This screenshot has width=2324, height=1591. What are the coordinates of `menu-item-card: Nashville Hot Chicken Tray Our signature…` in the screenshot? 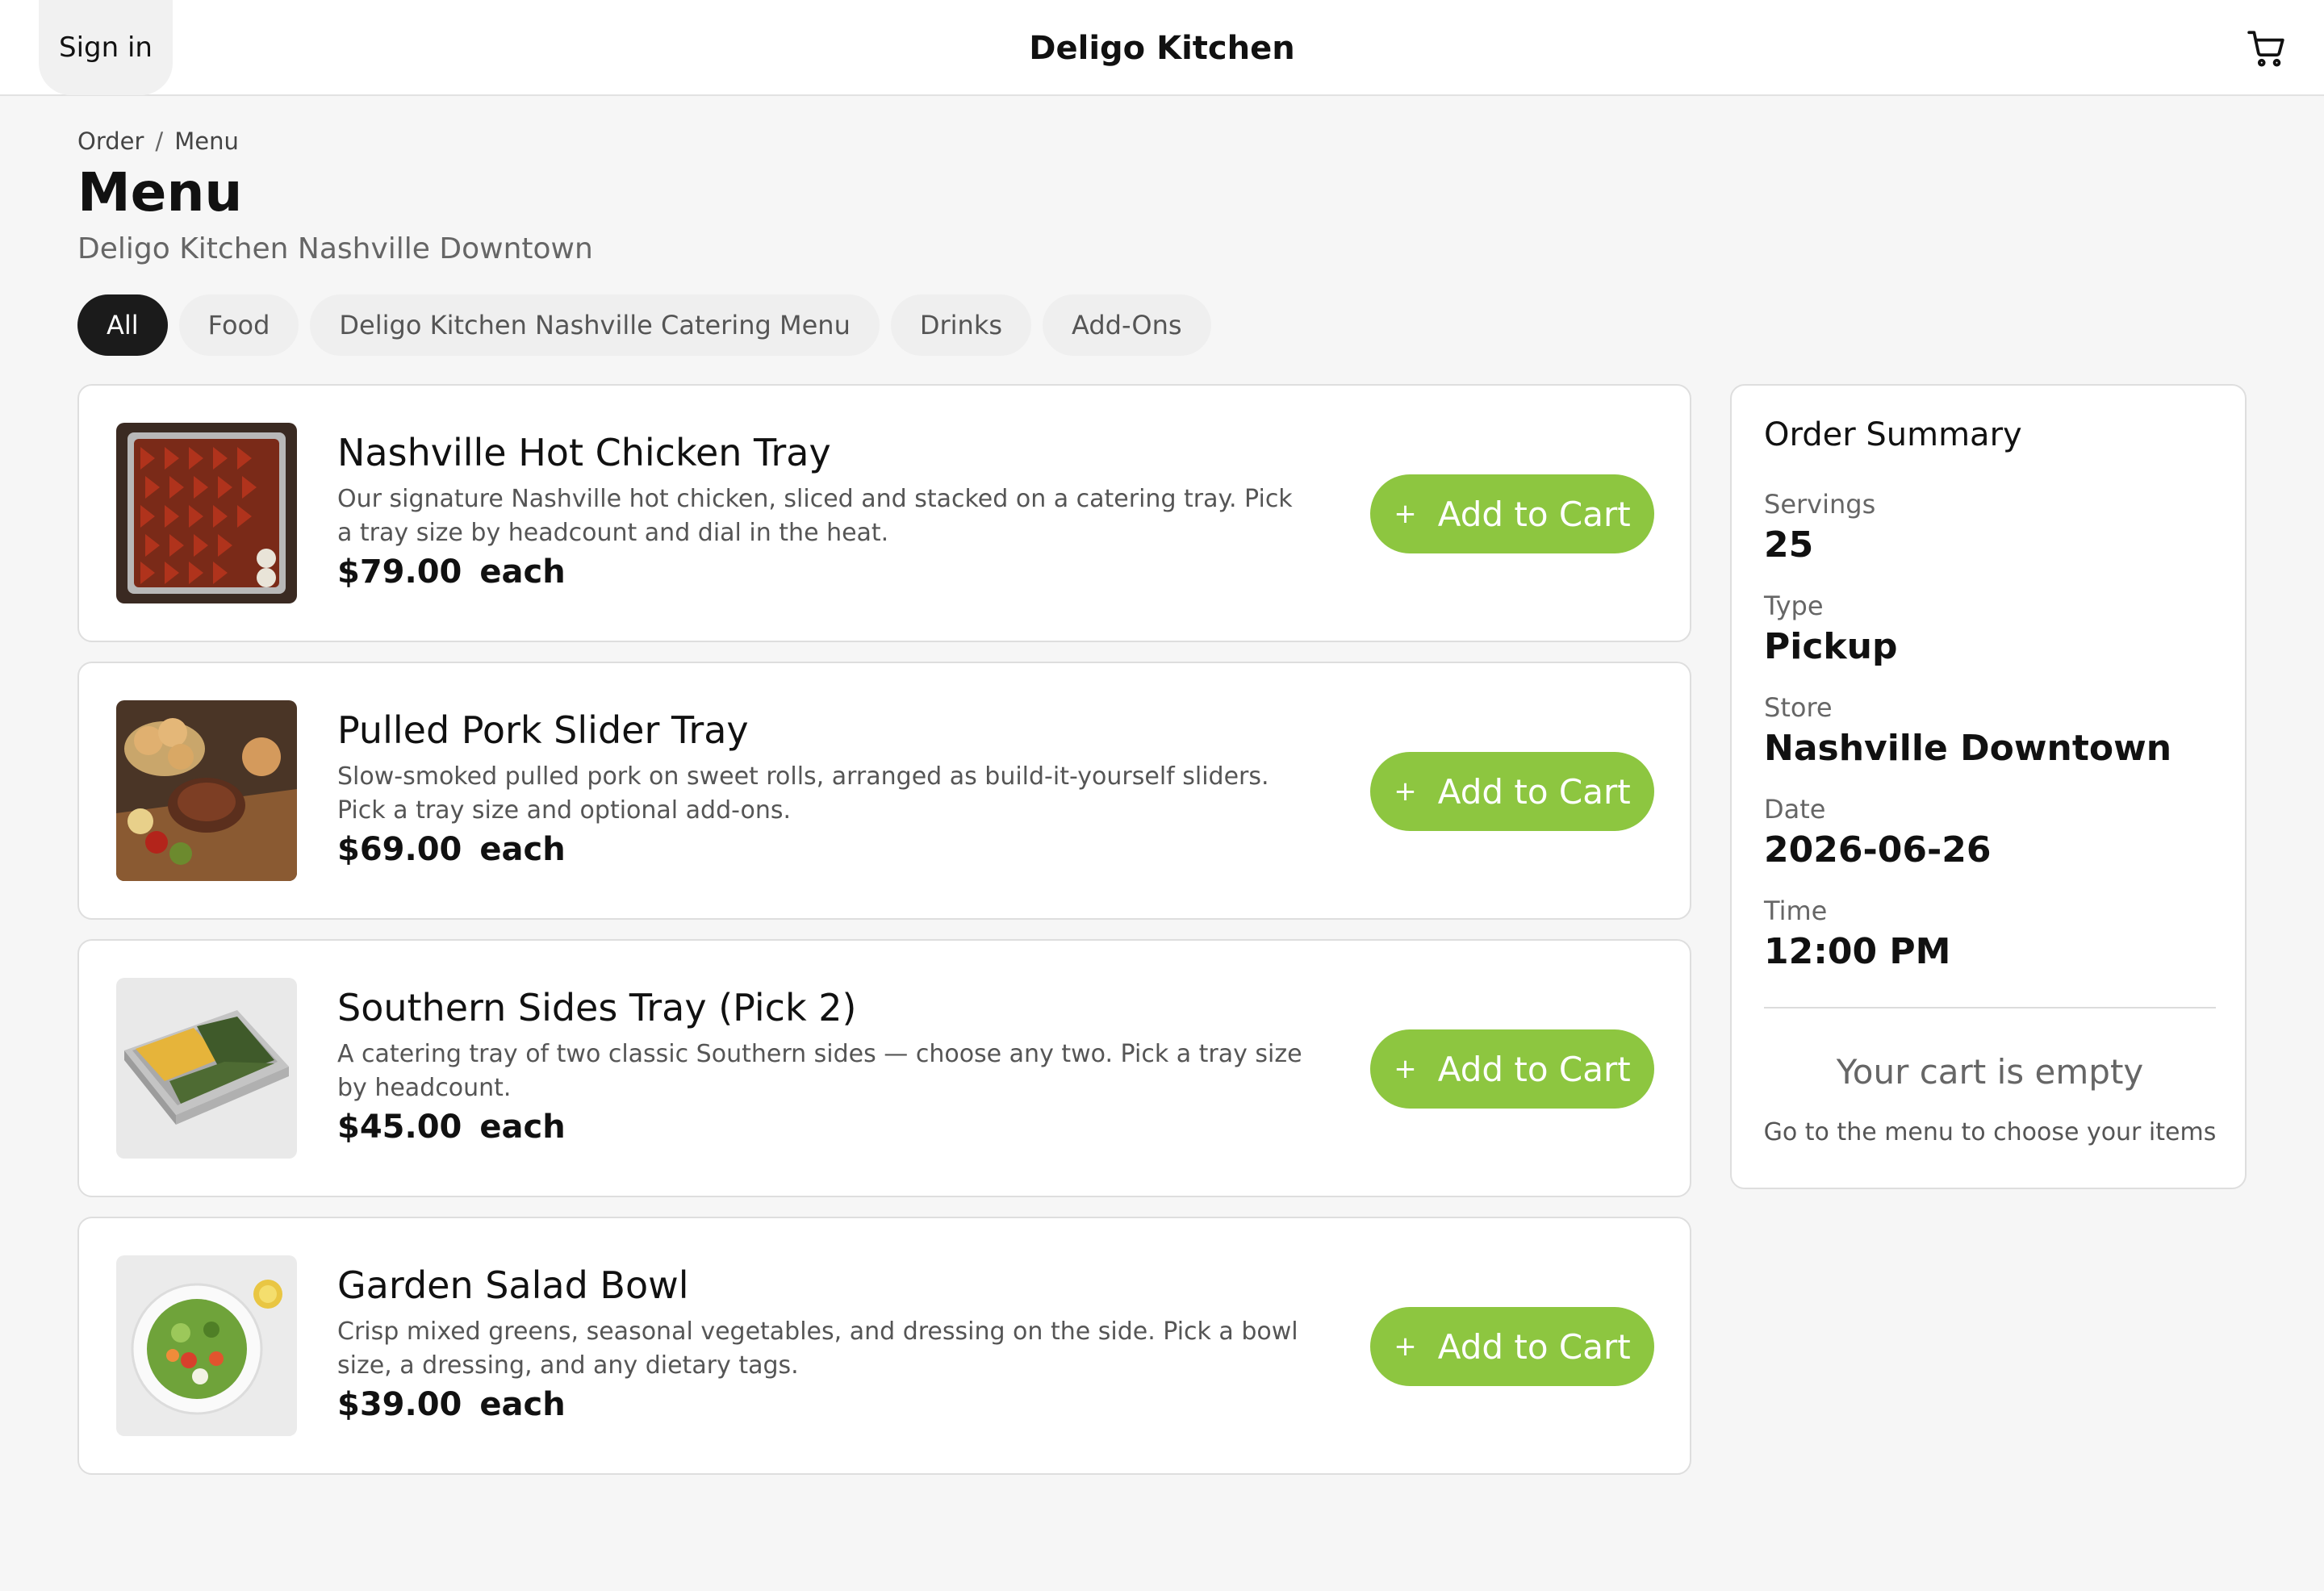 It's located at (884, 513).